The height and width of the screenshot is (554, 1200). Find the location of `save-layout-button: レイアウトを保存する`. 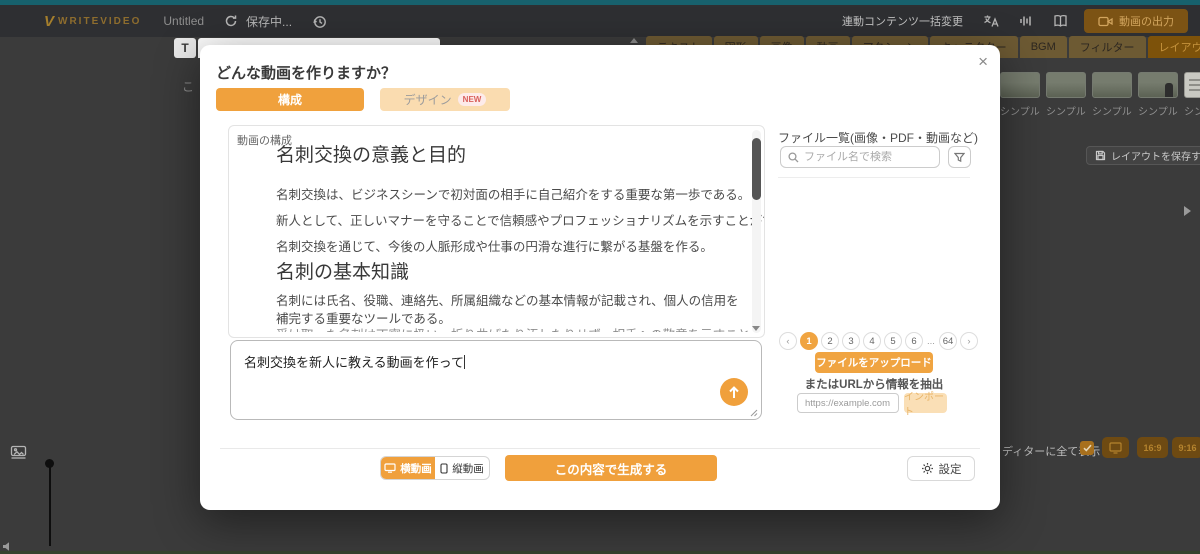

save-layout-button: レイアウトを保存する is located at coordinates (1143, 155).